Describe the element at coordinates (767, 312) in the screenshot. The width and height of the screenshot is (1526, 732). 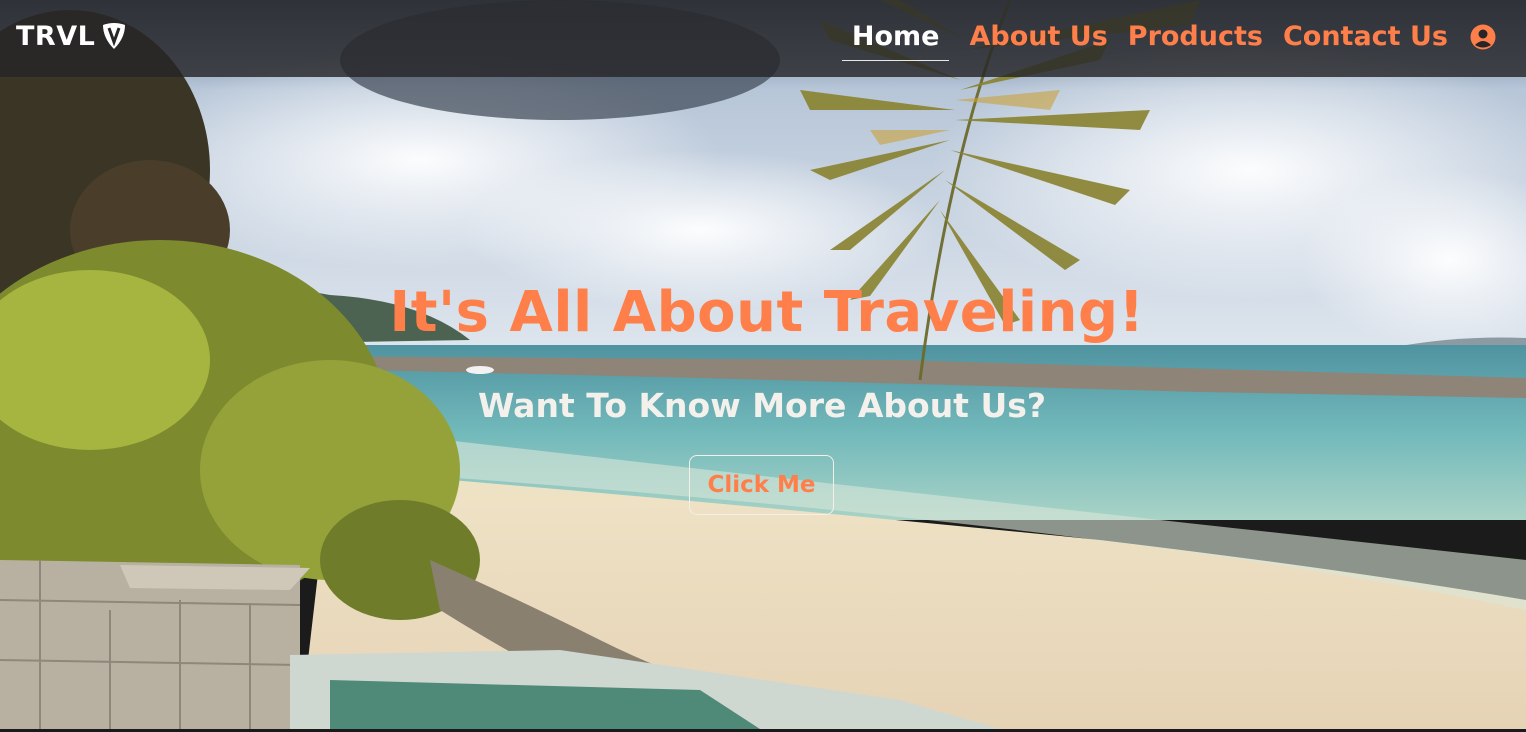
I see `hero-title: It's All About Traveling!` at that location.